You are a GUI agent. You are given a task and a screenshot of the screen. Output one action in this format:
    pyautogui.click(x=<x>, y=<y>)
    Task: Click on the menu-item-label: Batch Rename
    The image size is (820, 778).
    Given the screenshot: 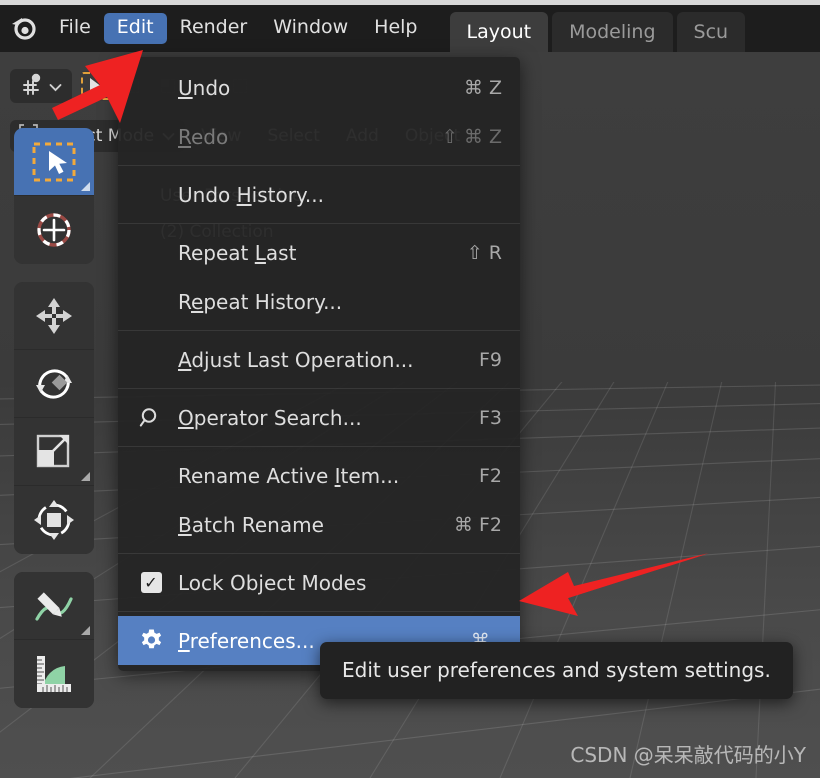 What is the action you would take?
    pyautogui.click(x=251, y=524)
    